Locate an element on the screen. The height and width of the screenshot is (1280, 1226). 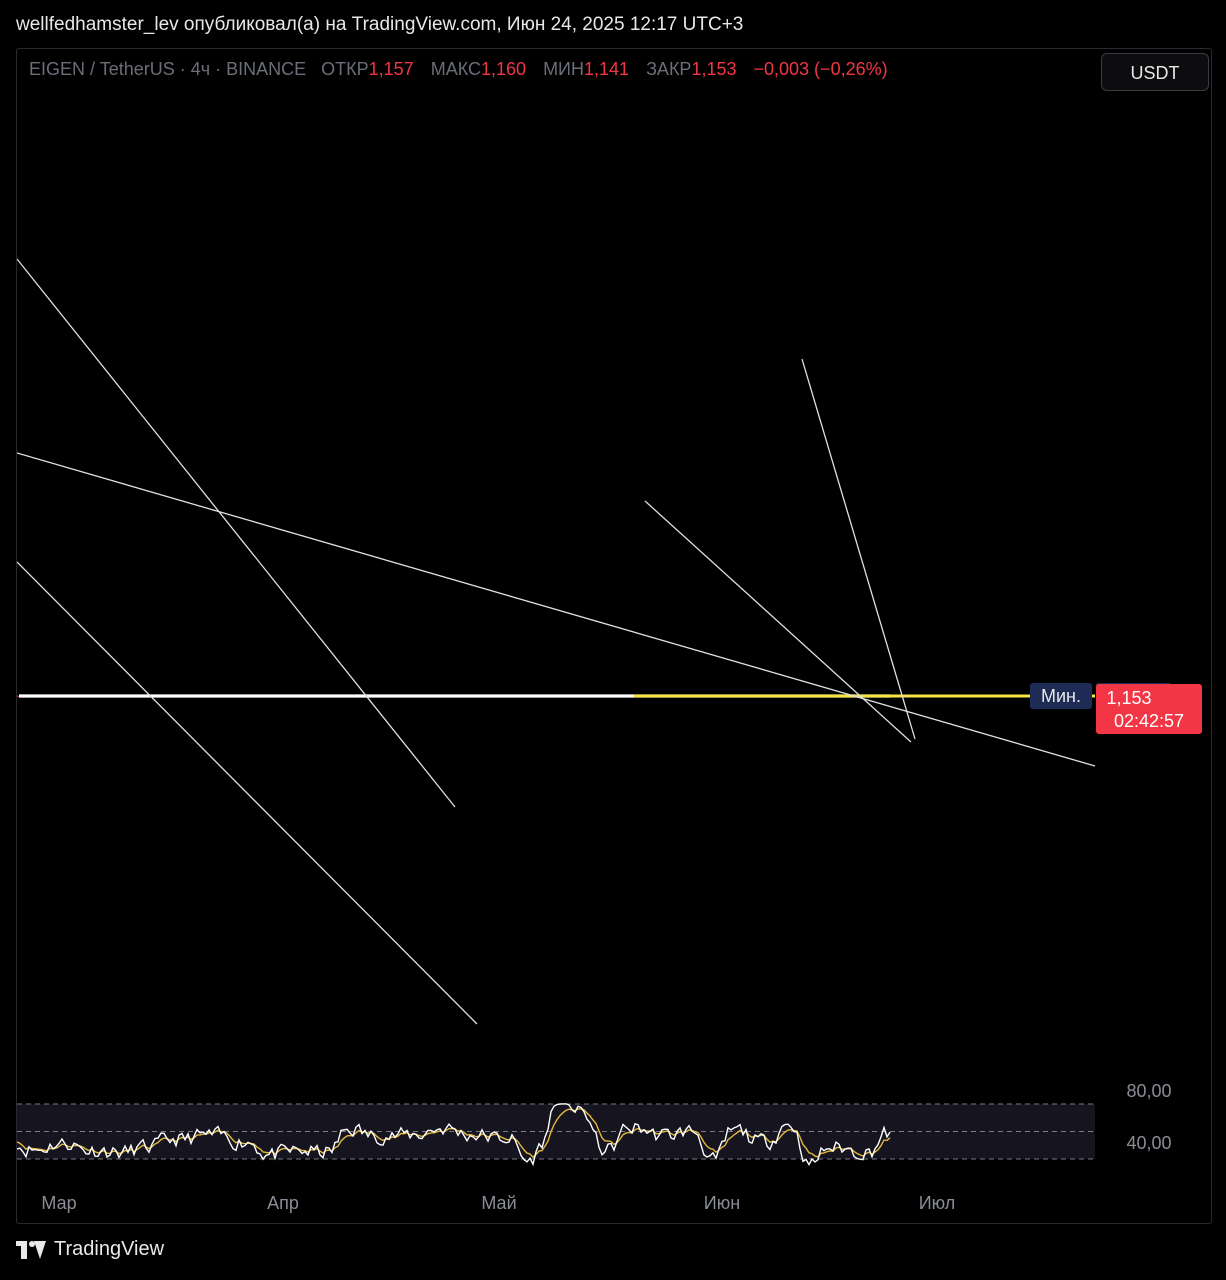
close-label: ЗАКР is located at coordinates (669, 69).